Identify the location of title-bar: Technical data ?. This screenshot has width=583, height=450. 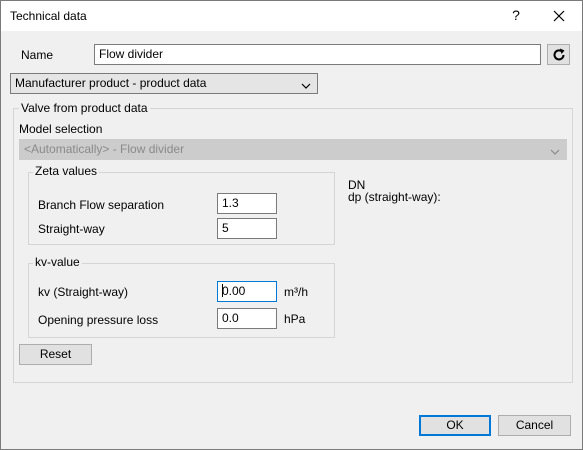
(291, 16).